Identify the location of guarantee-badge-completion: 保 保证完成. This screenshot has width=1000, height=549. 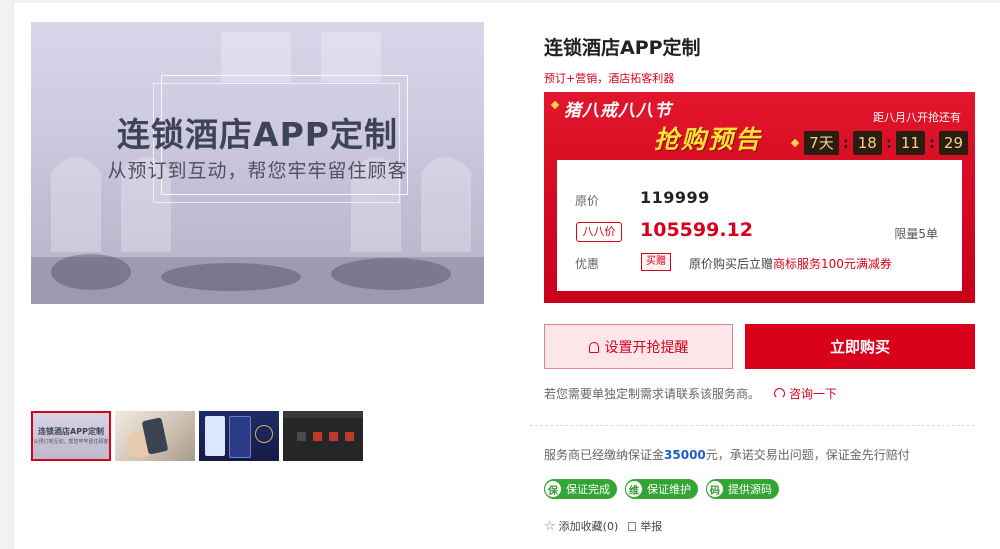
(580, 489).